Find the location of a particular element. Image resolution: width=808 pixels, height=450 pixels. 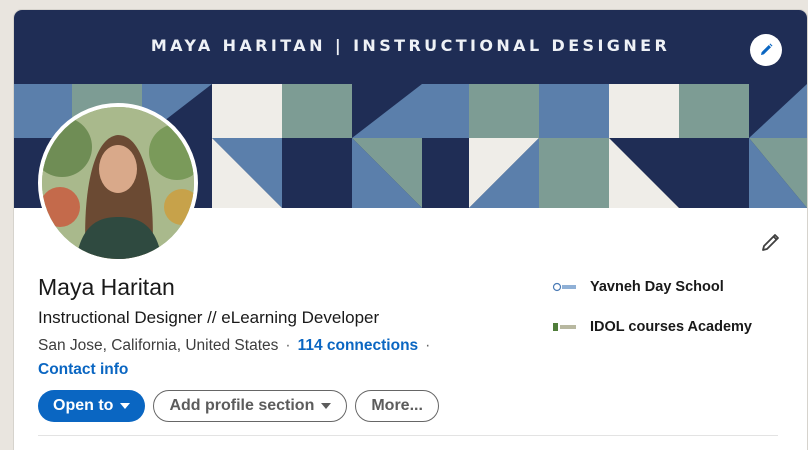

banner-title: MAYA HARITAN | INSTRUCTIONAL DESIGNER is located at coordinates (410, 45).